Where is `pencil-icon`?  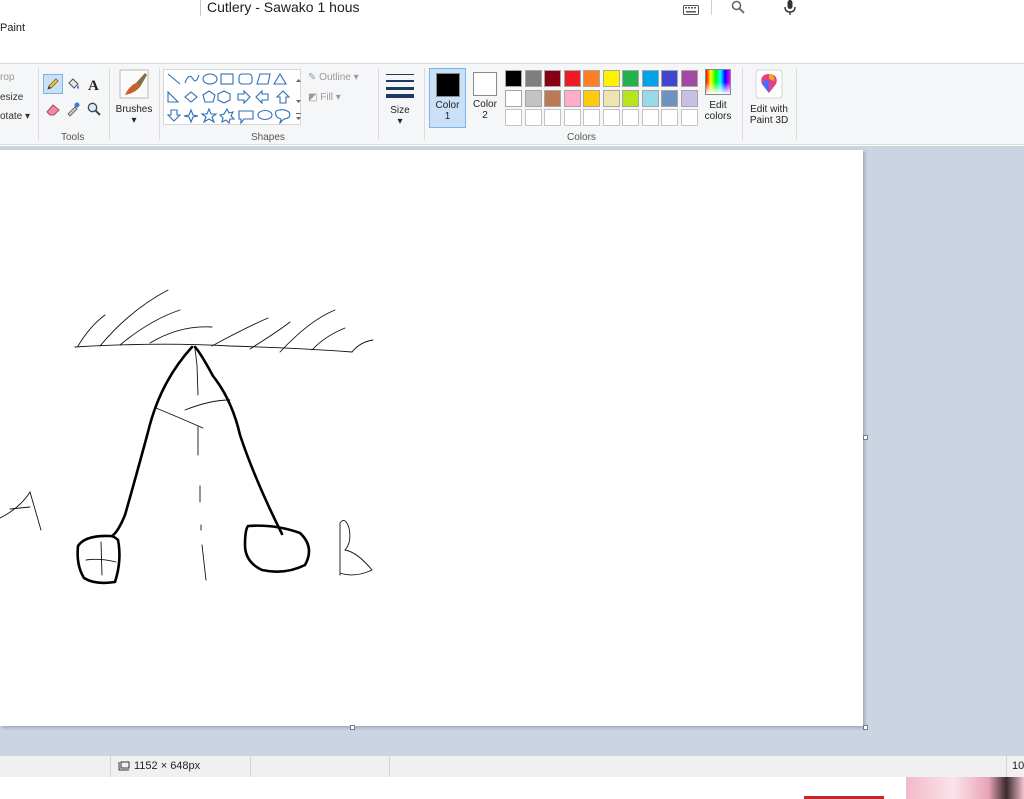
pencil-icon is located at coordinates (53, 84).